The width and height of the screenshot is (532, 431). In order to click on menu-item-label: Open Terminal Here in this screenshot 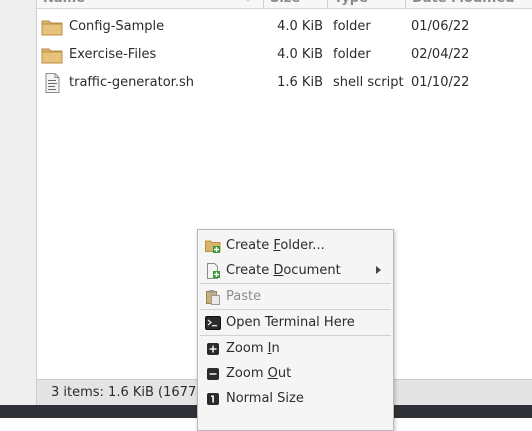, I will do `click(290, 322)`.